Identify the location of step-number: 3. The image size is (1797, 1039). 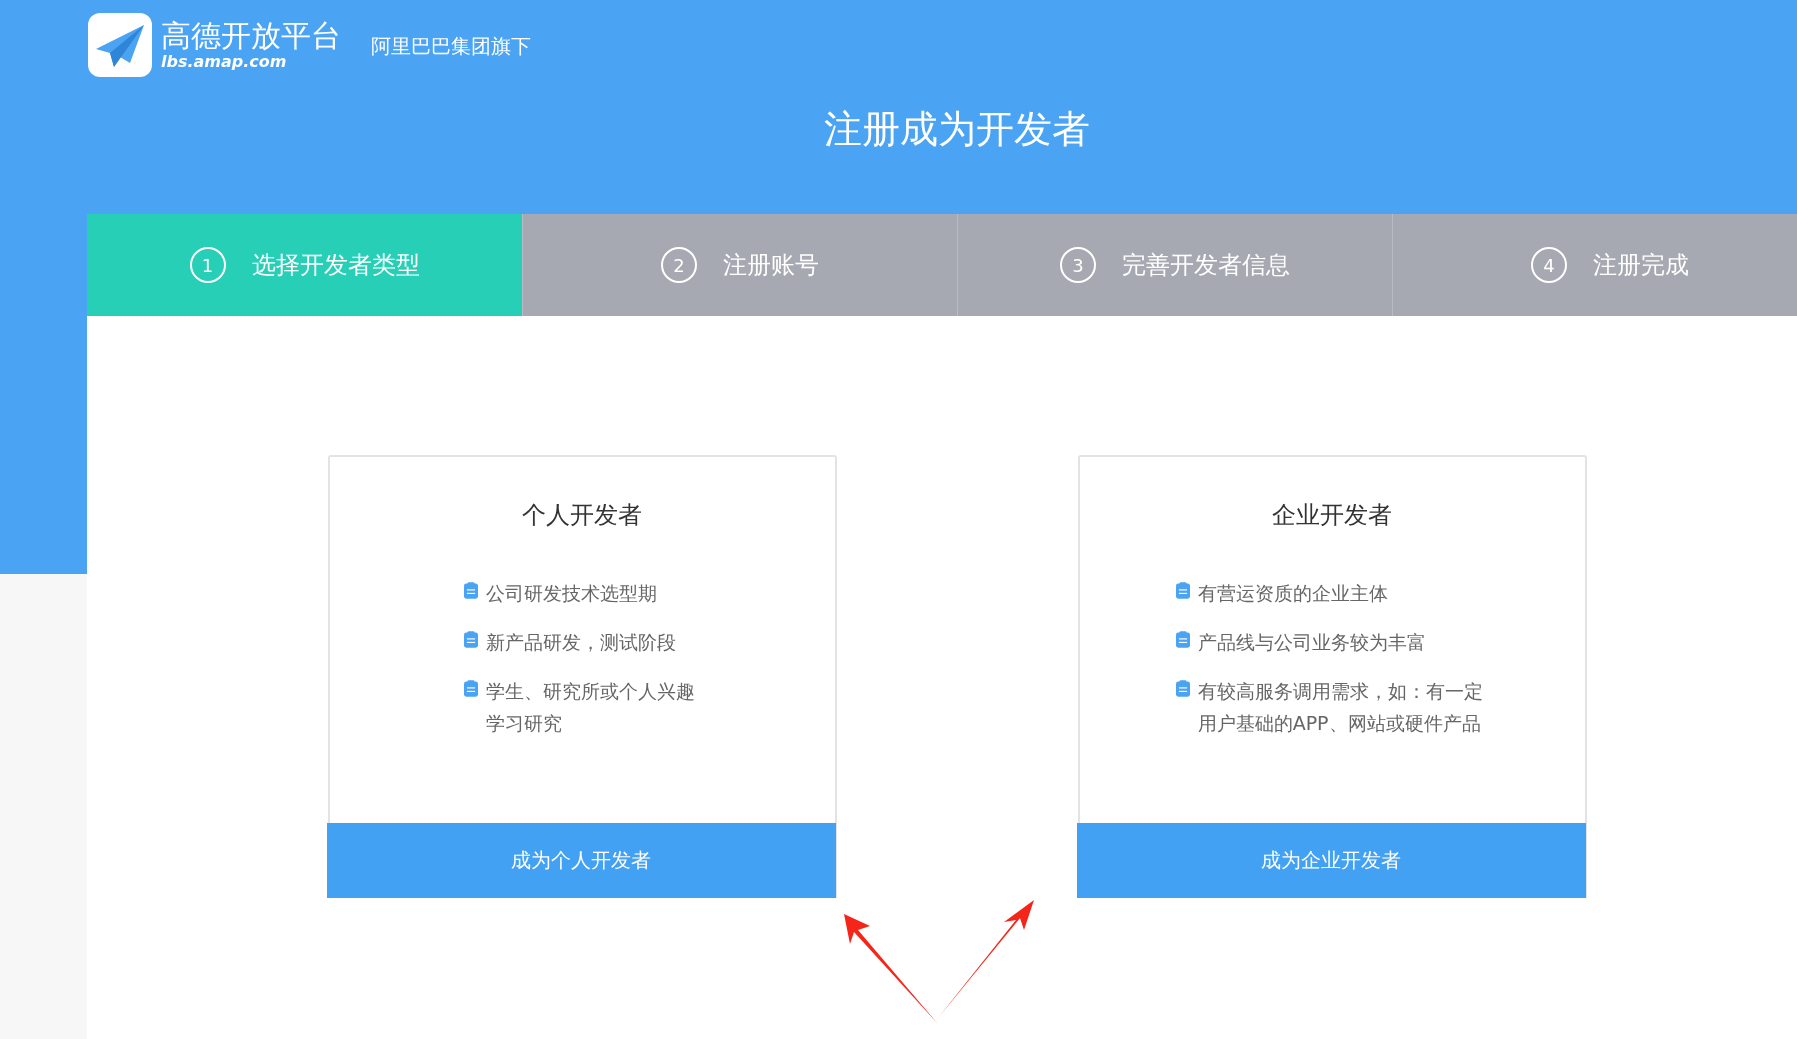
(1078, 265).